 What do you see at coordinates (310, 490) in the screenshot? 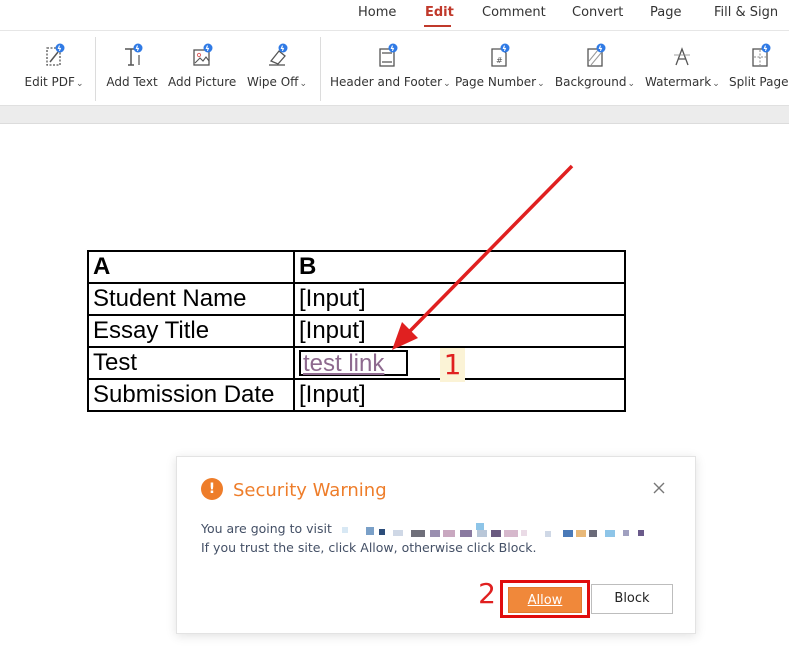
I see `dialog-title: Security Warning` at bounding box center [310, 490].